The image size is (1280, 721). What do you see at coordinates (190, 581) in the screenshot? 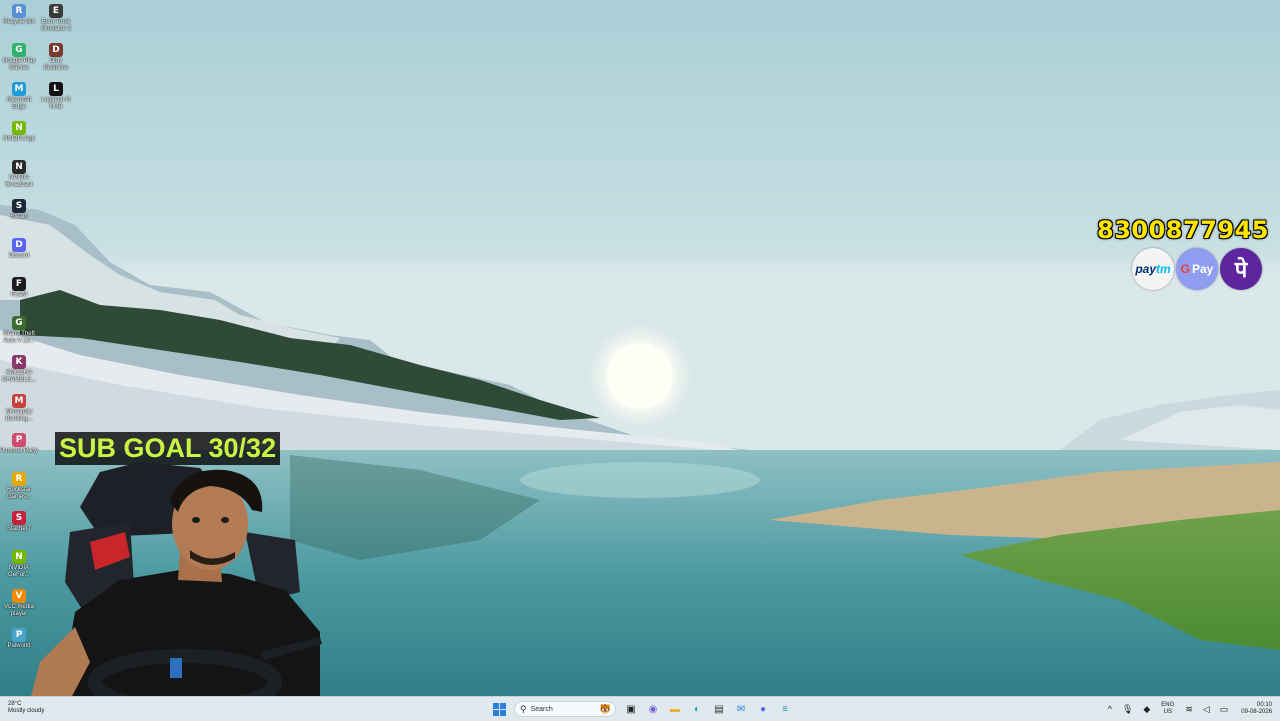
I see `webcam-feed` at bounding box center [190, 581].